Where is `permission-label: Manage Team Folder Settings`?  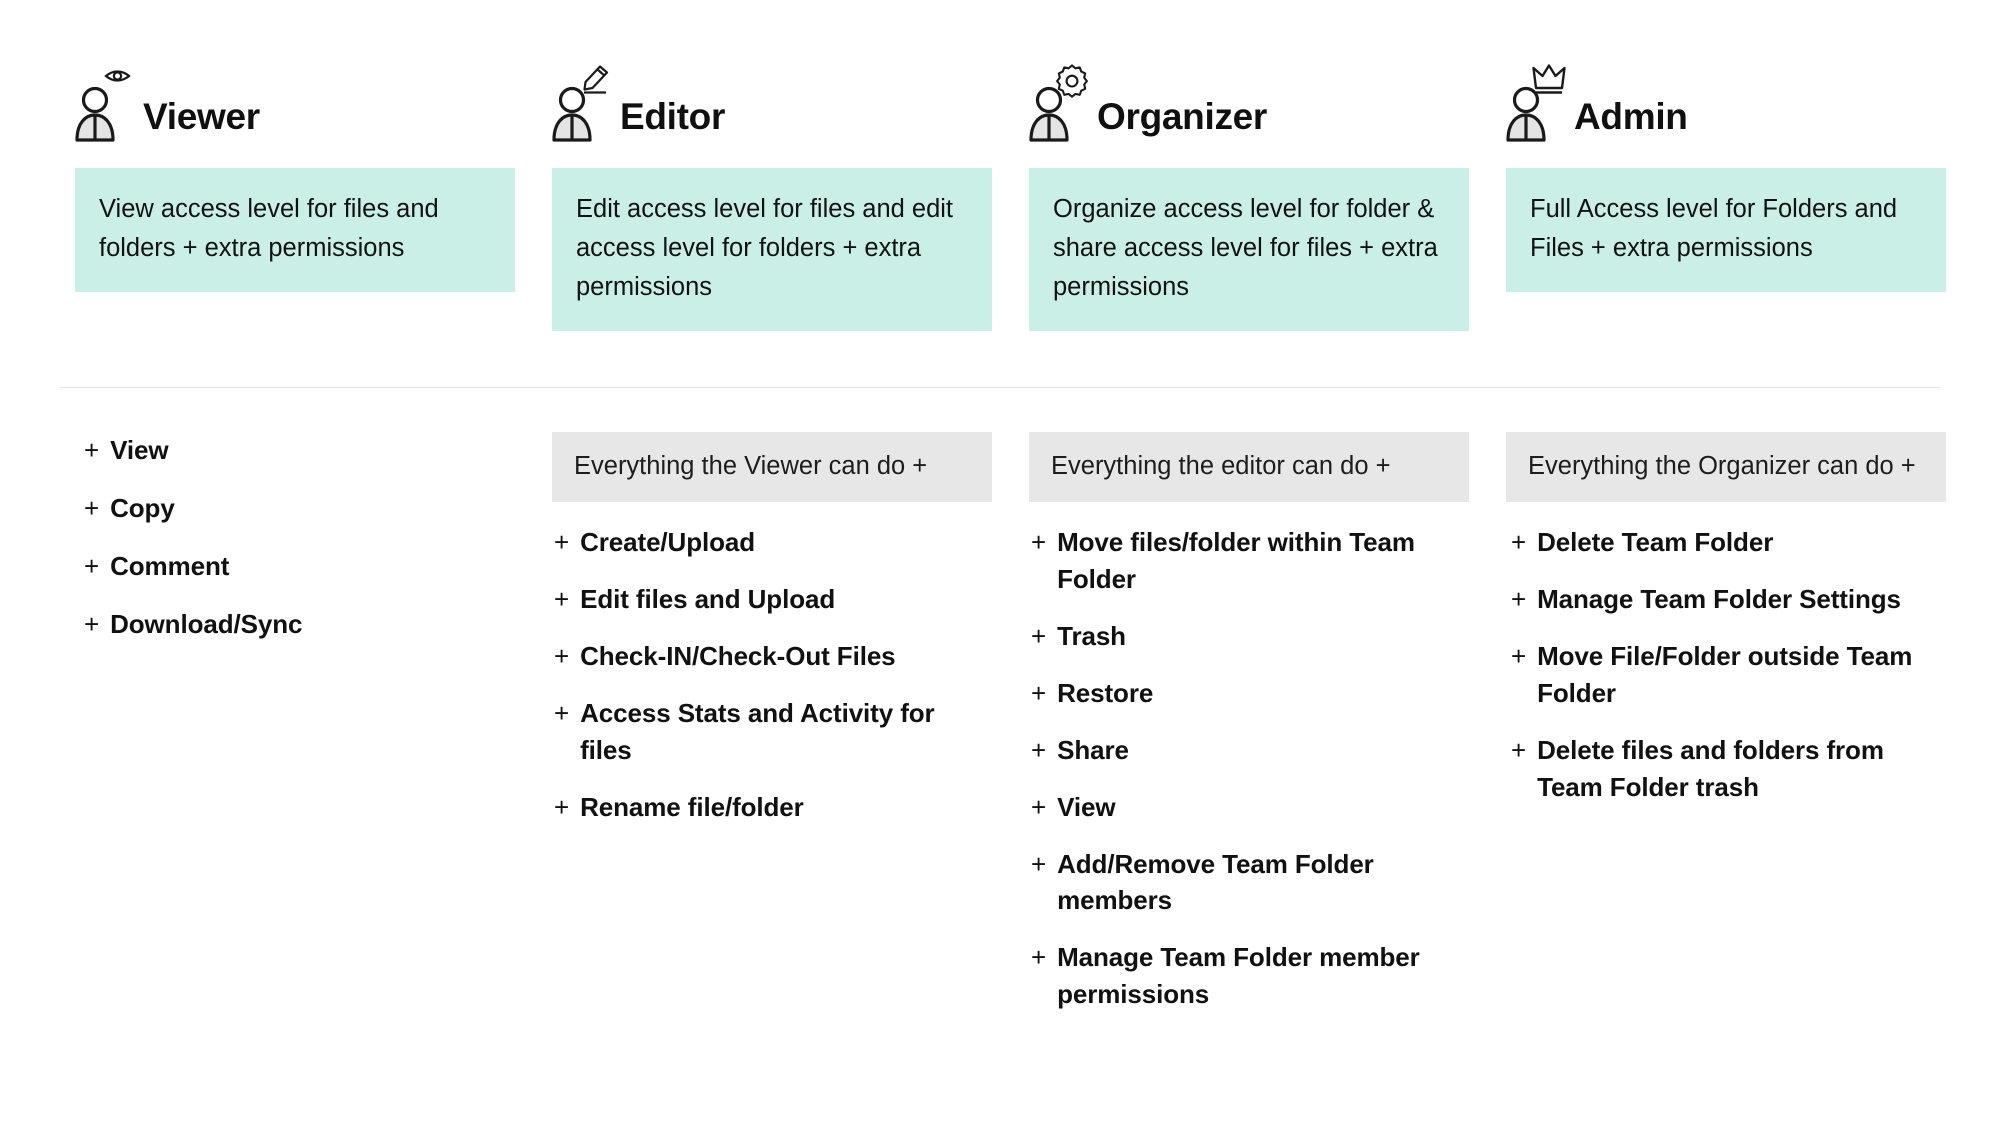 permission-label: Manage Team Folder Settings is located at coordinates (1719, 599).